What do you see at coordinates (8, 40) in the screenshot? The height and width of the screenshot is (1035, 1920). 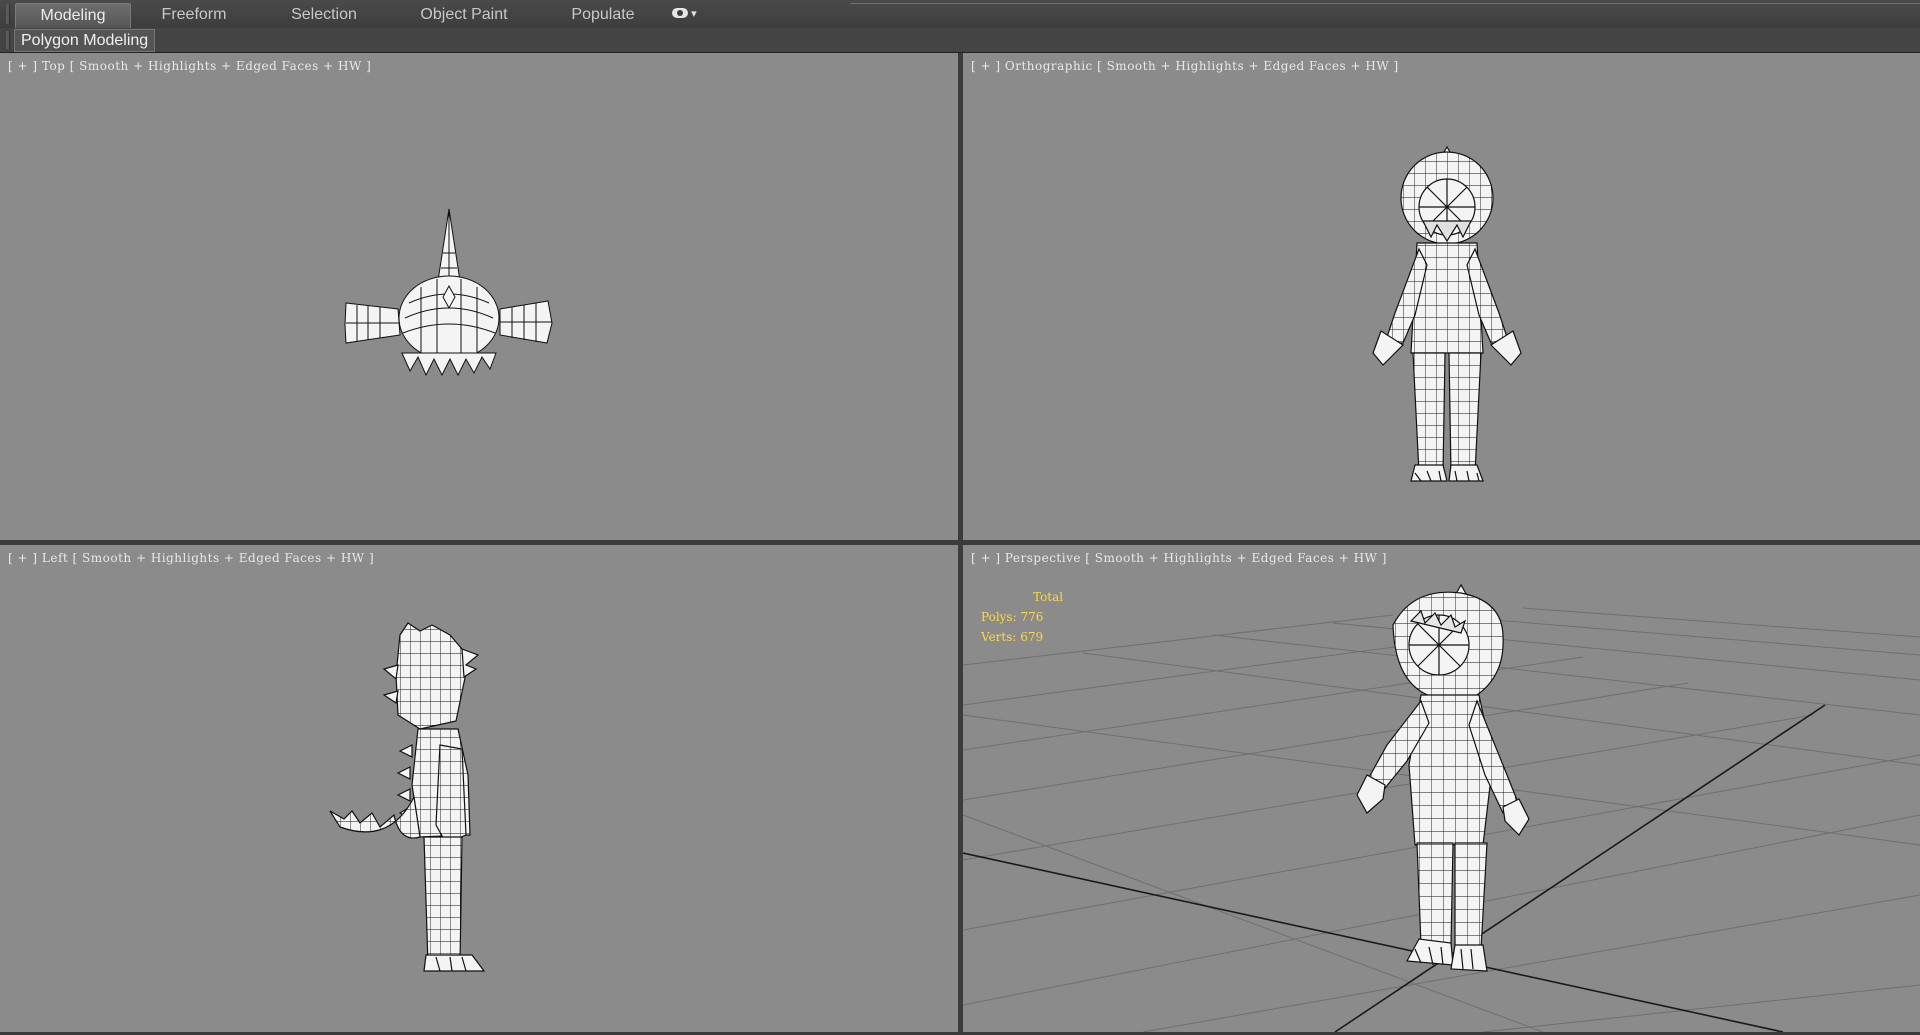 I see `panel-grip` at bounding box center [8, 40].